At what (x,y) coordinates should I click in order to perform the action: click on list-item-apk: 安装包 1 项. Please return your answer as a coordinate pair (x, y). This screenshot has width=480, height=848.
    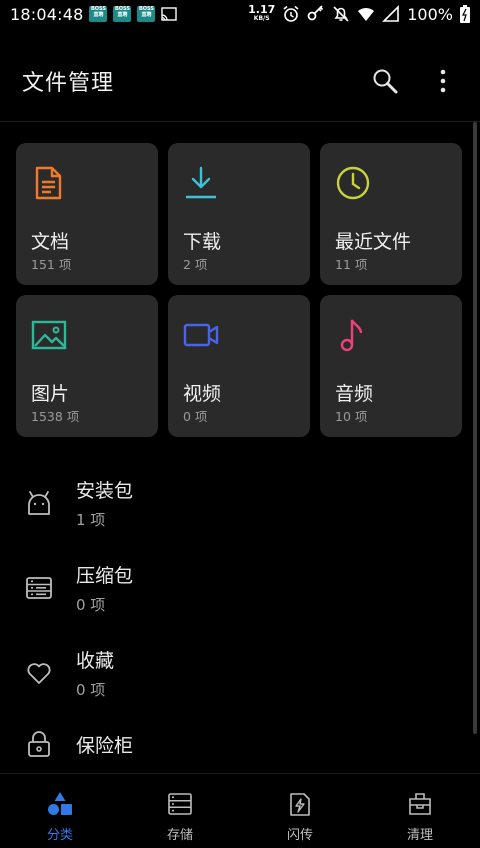
    Looking at the image, I should click on (235, 502).